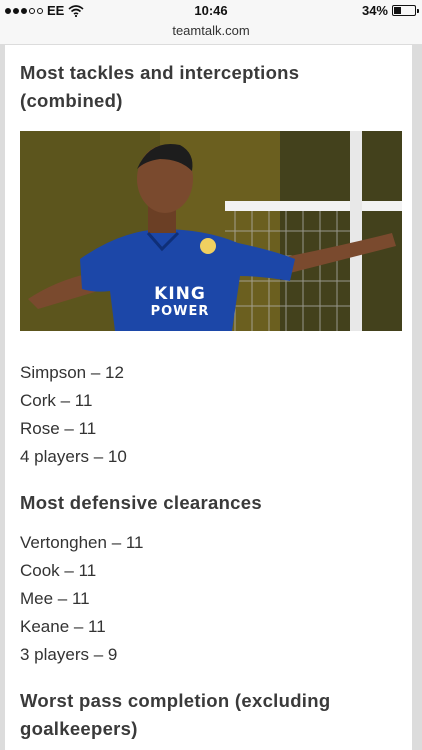 The height and width of the screenshot is (750, 422). What do you see at coordinates (141, 502) in the screenshot?
I see `section-heading-clearances: Most defensive clearances` at bounding box center [141, 502].